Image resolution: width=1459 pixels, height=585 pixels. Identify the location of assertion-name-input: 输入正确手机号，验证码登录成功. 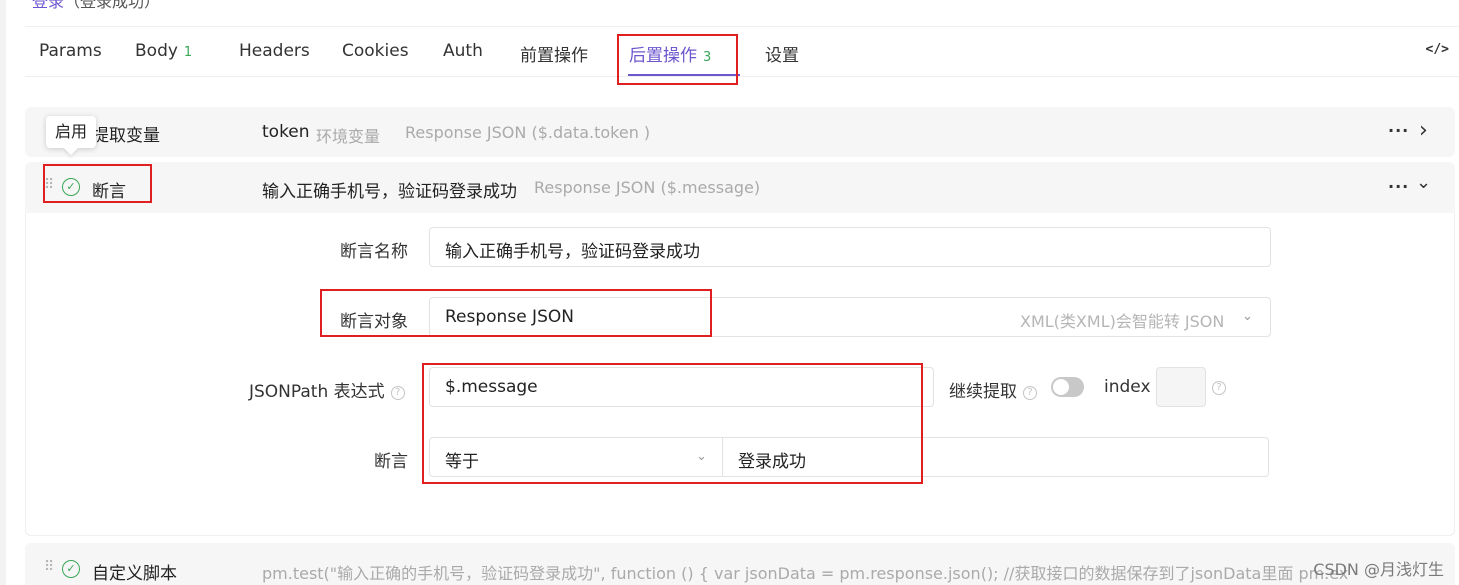
(850, 247).